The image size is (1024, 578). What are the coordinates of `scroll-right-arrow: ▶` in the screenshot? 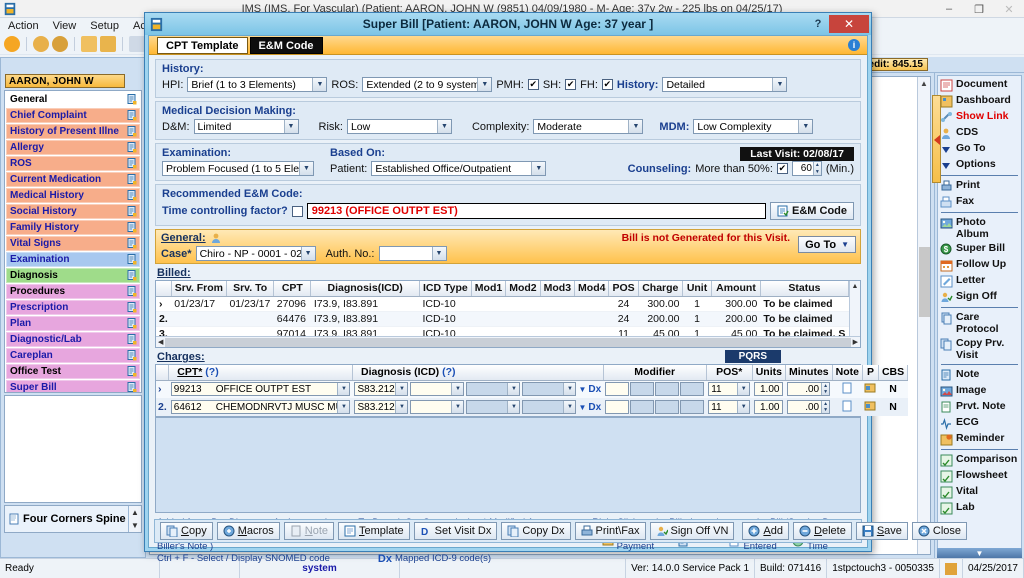 It's located at (855, 342).